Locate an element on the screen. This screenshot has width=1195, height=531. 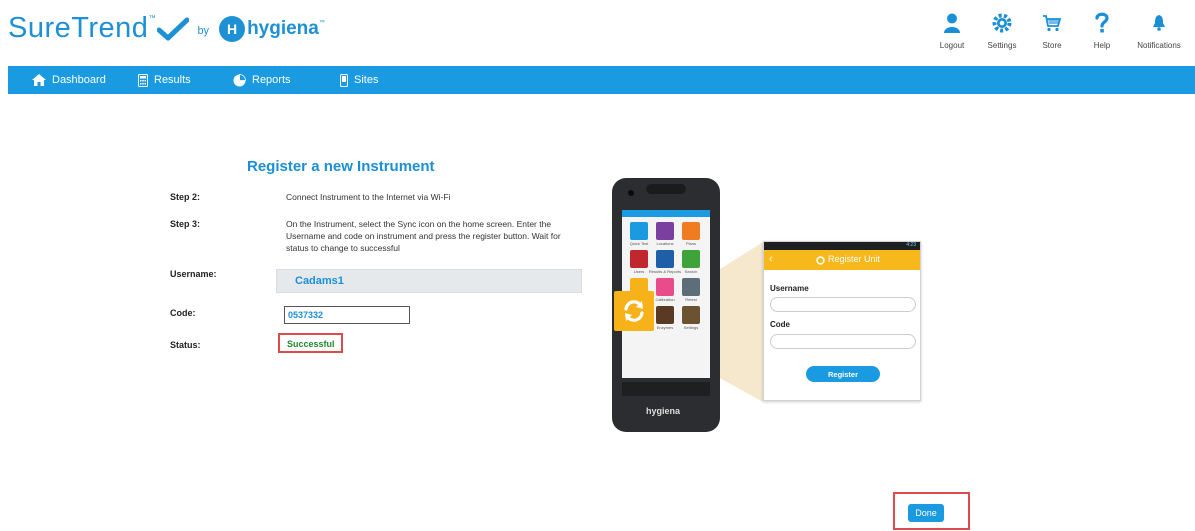
notifications-label: Notifications is located at coordinates (1159, 45).